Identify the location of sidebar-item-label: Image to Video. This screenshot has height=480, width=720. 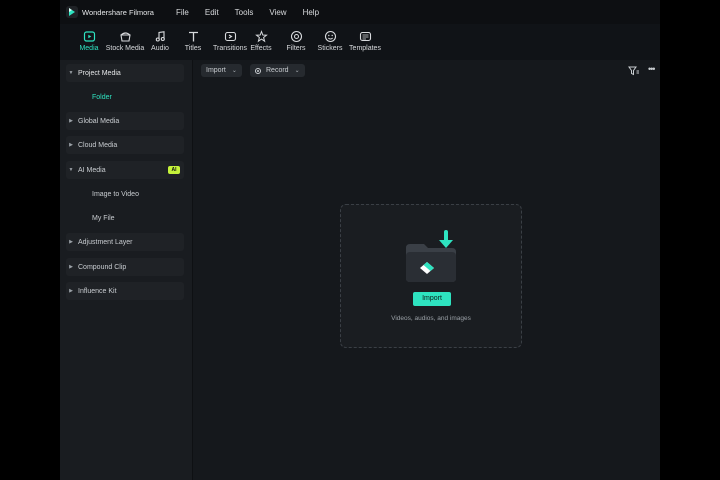
(115, 194).